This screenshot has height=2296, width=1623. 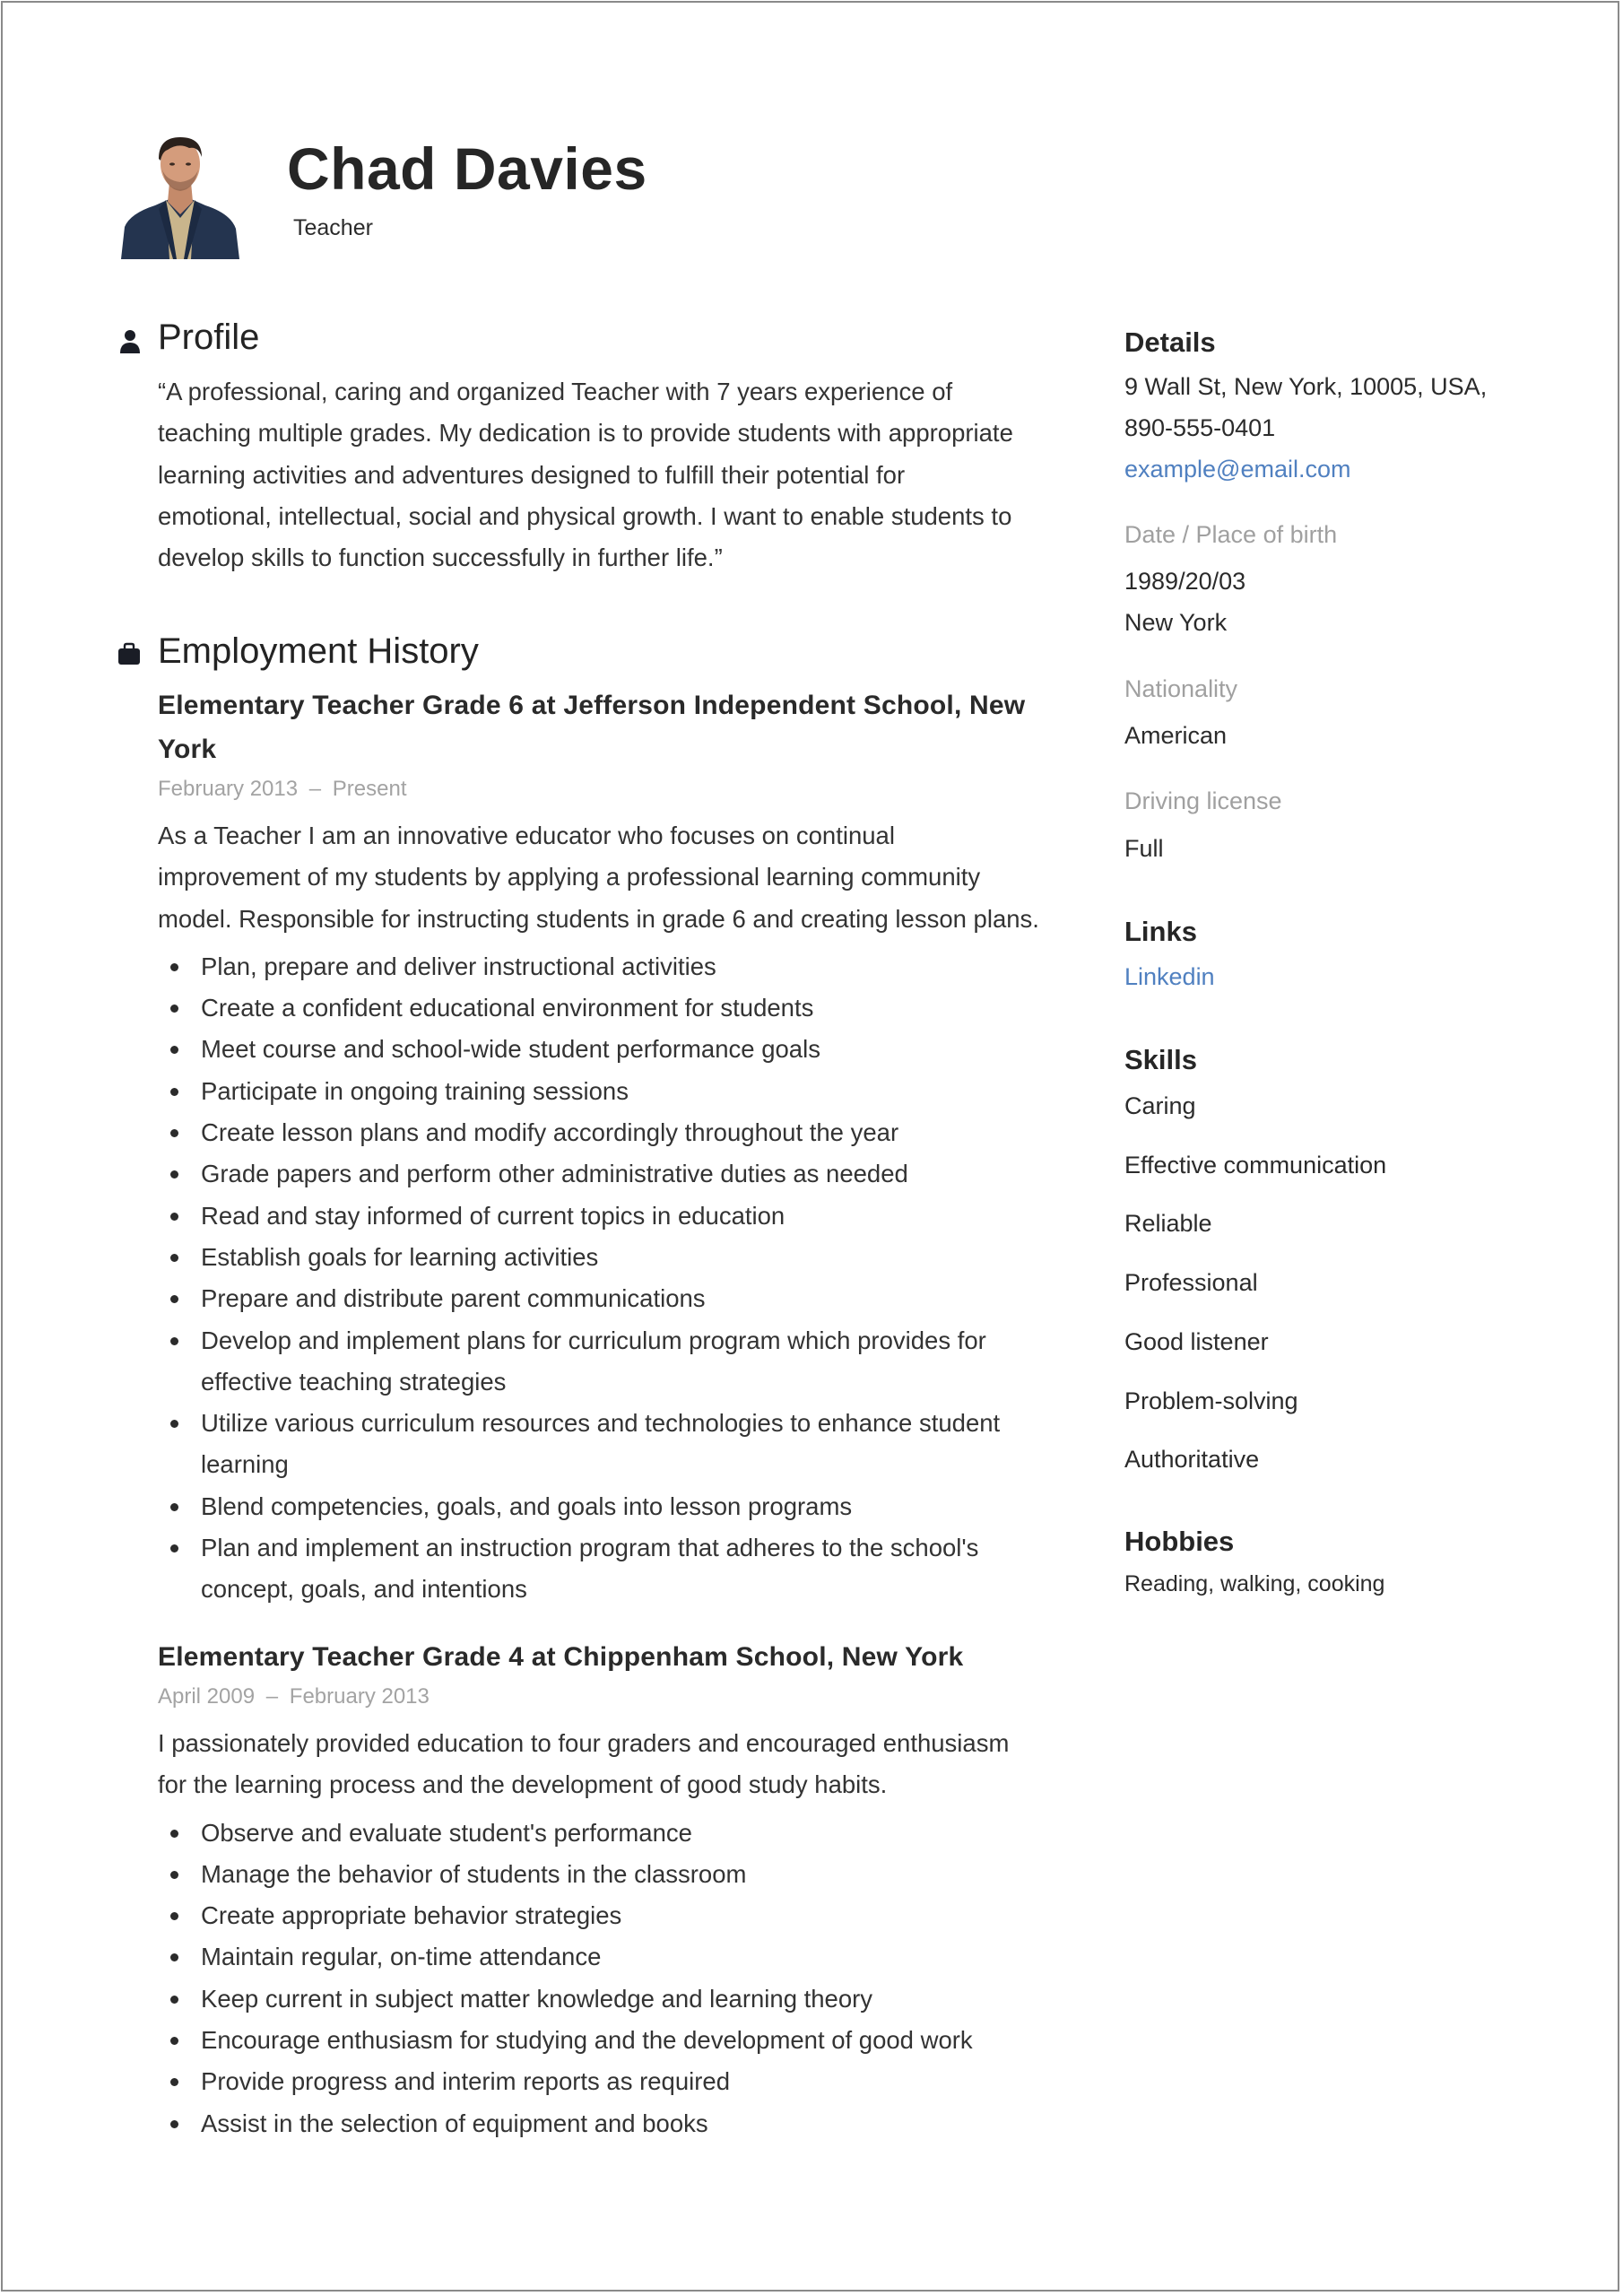 I want to click on profile-heading: Profile, so click(x=209, y=337).